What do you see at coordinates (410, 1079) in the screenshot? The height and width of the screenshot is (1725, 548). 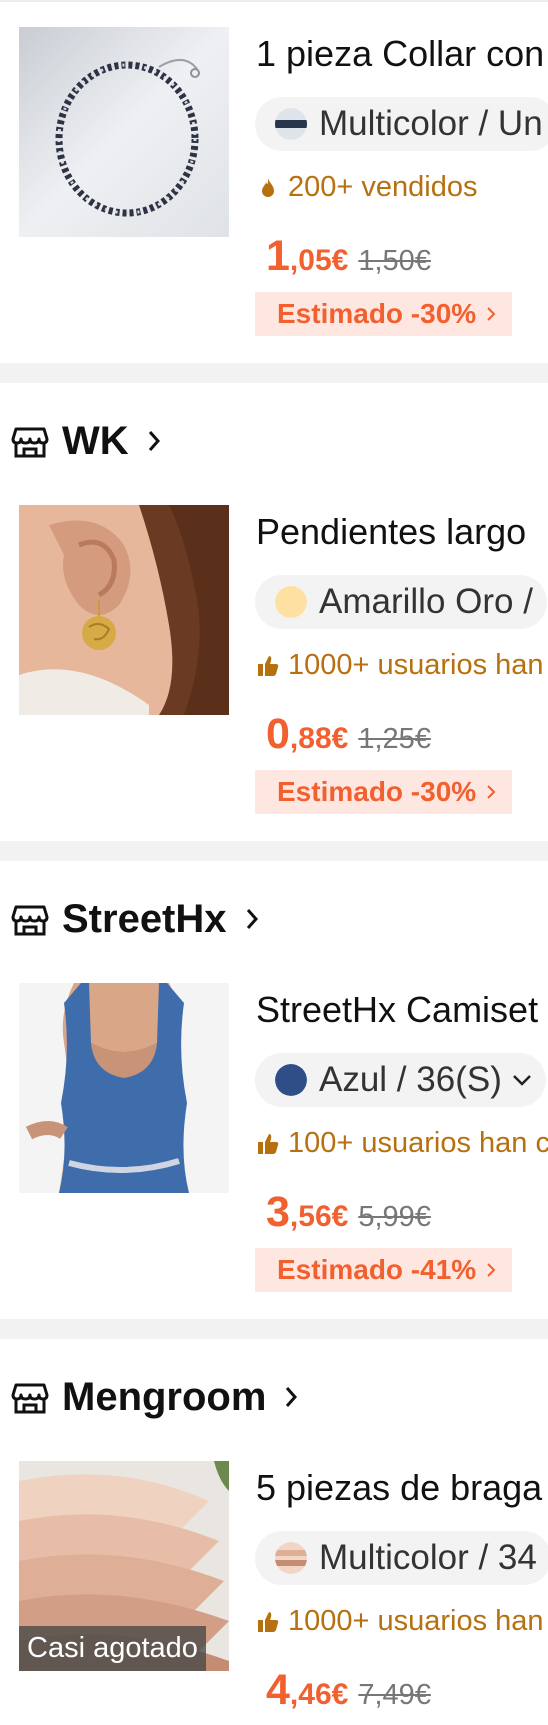 I see `variant-label: Azul / 36(S)` at bounding box center [410, 1079].